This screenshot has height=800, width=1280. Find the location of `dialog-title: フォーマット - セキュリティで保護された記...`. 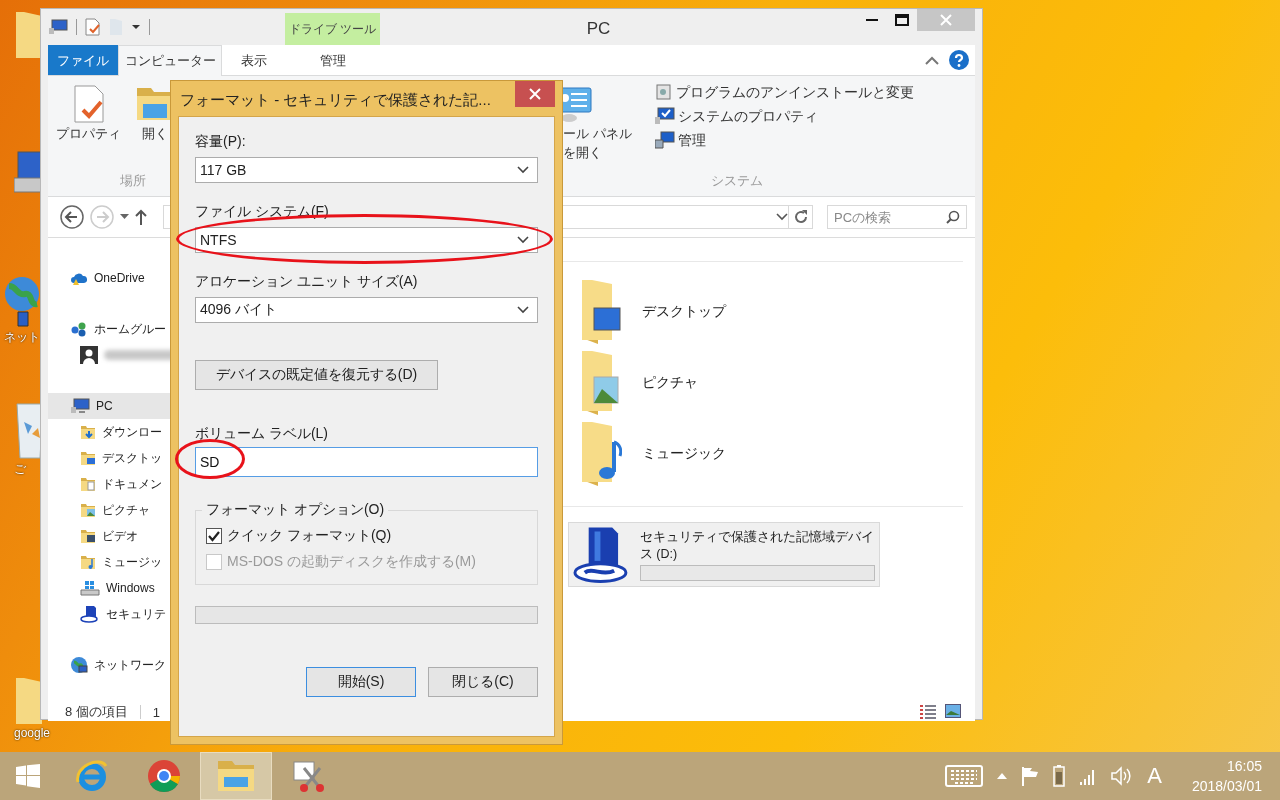

dialog-title: フォーマット - セキュリティで保護された記... is located at coordinates (335, 100).